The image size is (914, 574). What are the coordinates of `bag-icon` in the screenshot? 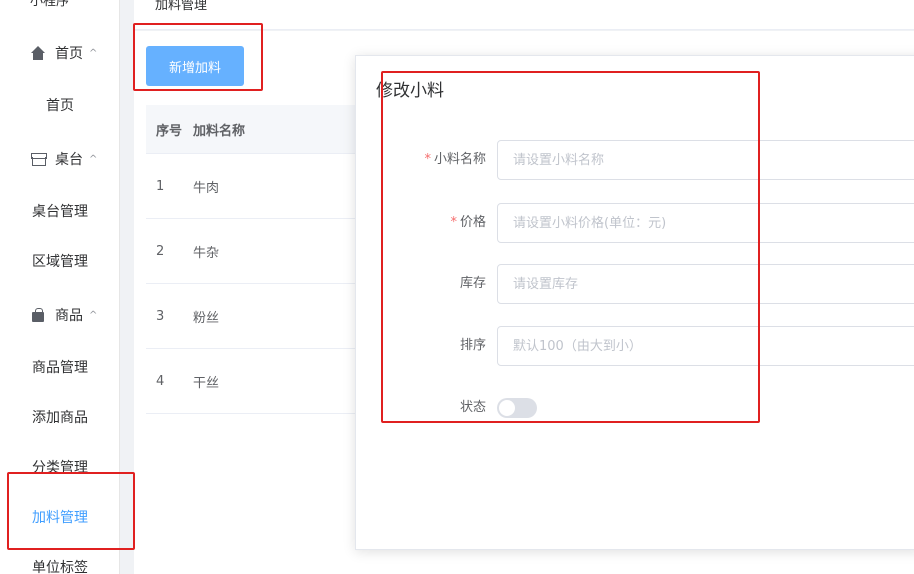 It's located at (38, 315).